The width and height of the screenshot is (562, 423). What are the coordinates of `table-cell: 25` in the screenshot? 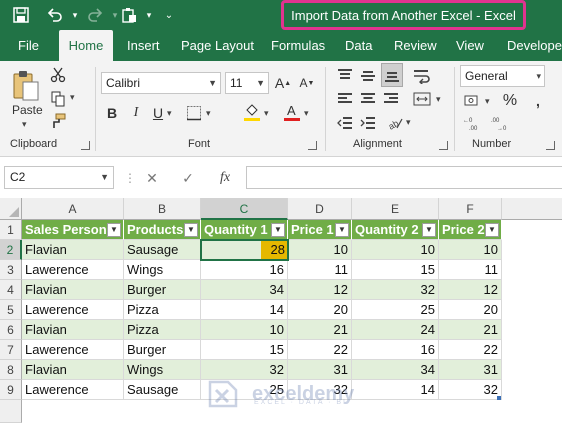 It's located at (395, 310).